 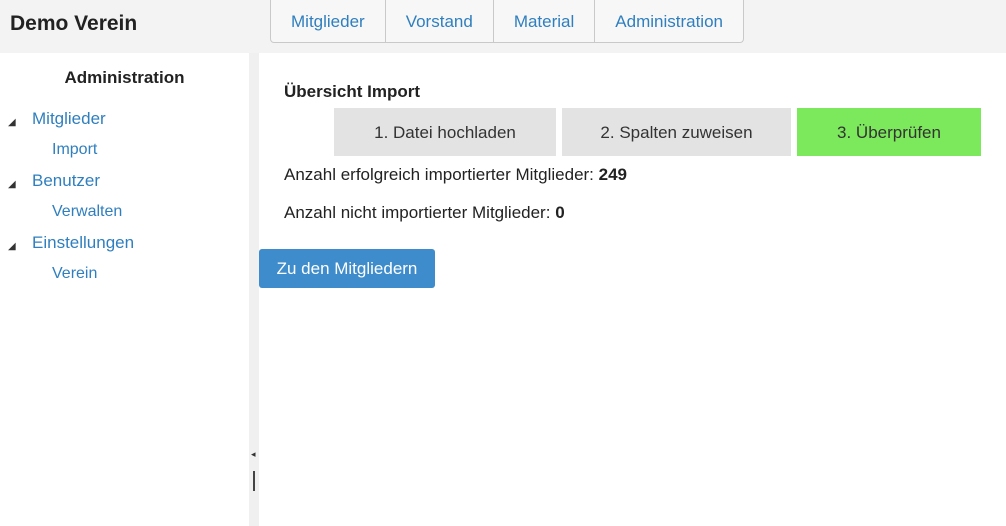 I want to click on nav-tab-vorstand: Vorstand, so click(x=440, y=21).